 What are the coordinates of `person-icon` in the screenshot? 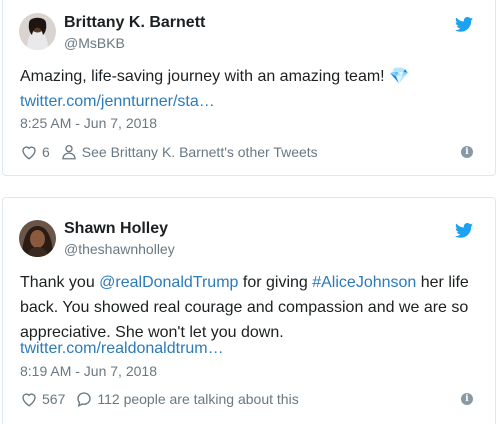 It's located at (69, 152).